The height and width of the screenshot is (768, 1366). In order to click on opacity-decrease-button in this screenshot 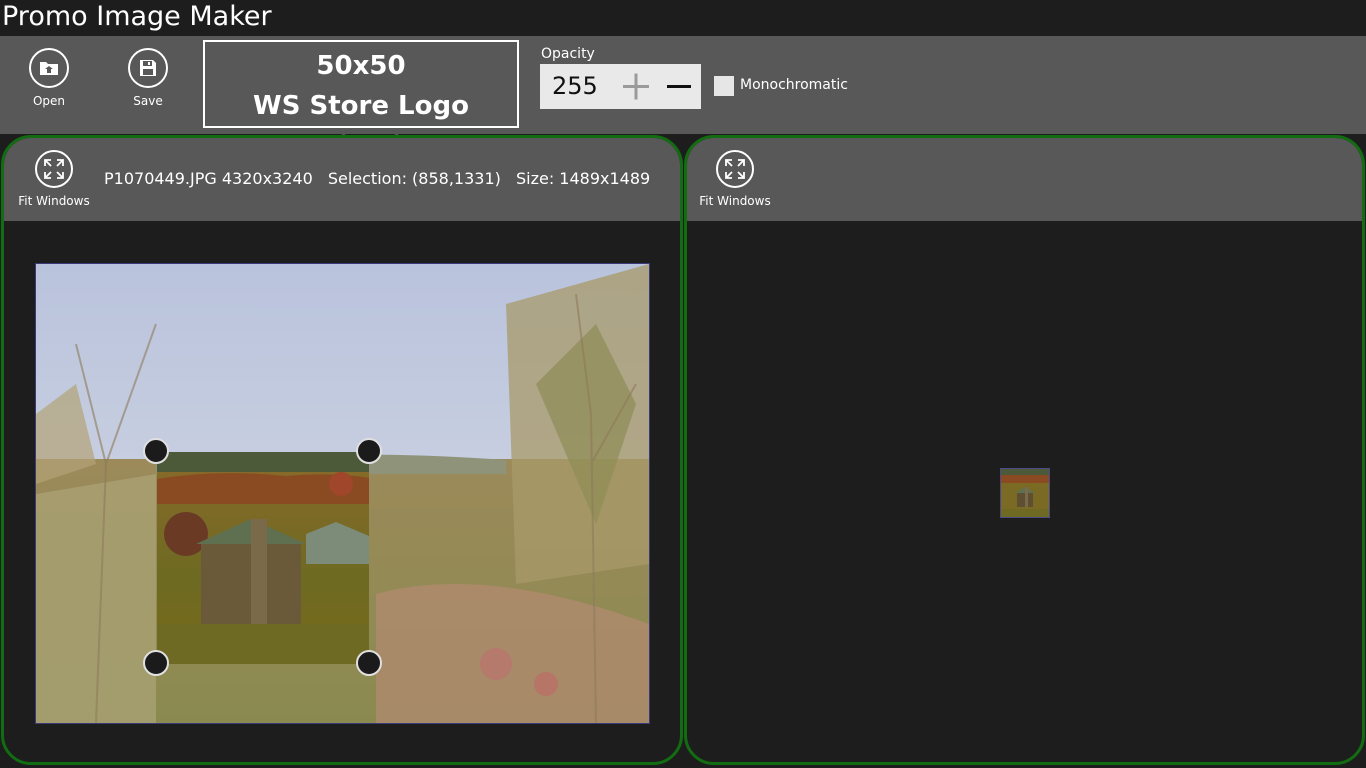, I will do `click(679, 86)`.